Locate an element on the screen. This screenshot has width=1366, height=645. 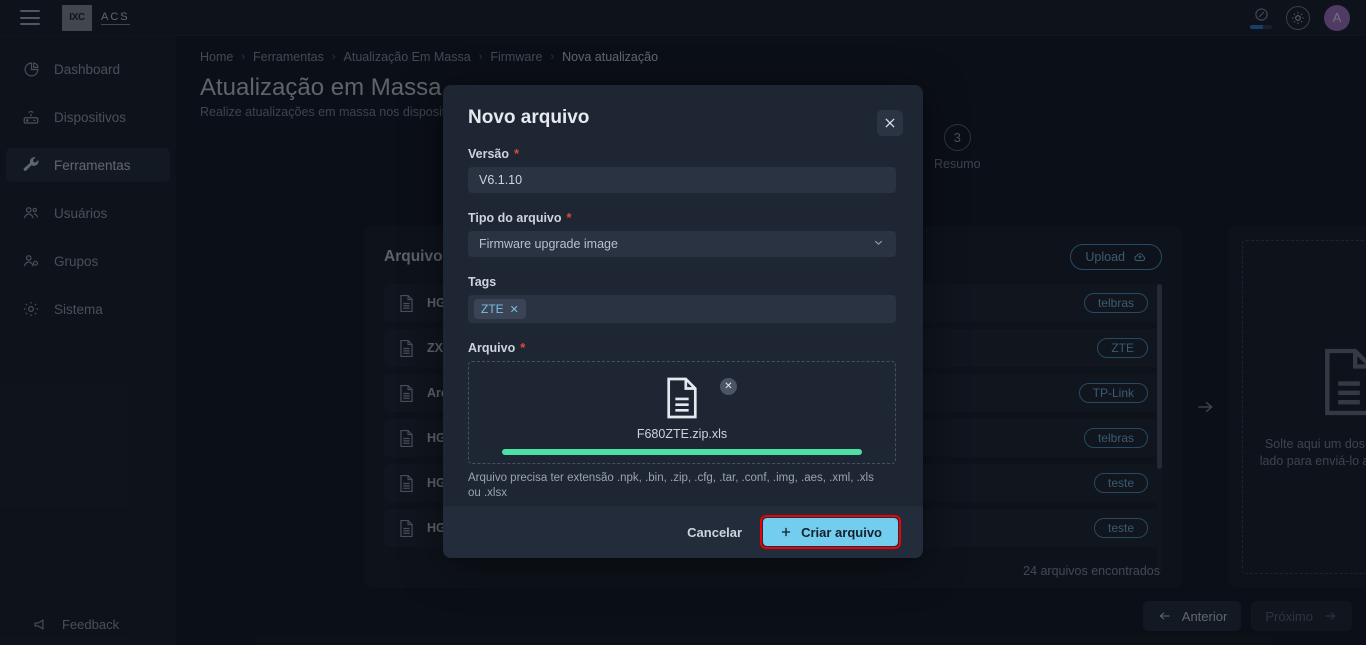
tags-label-text: Tags is located at coordinates (482, 282).